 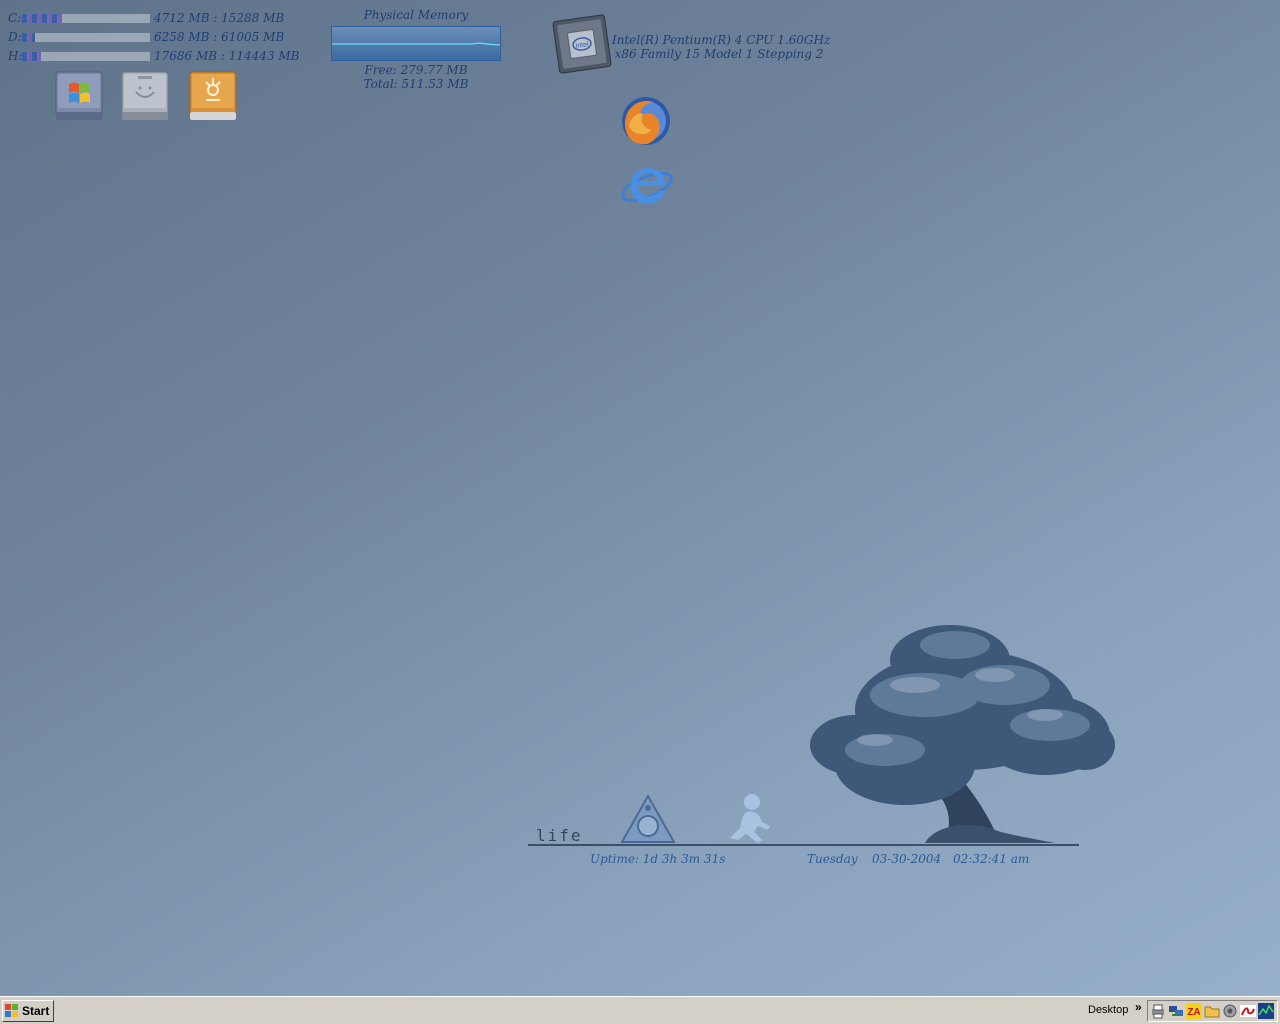 I want to click on printer-icon, so click(x=1158, y=1011).